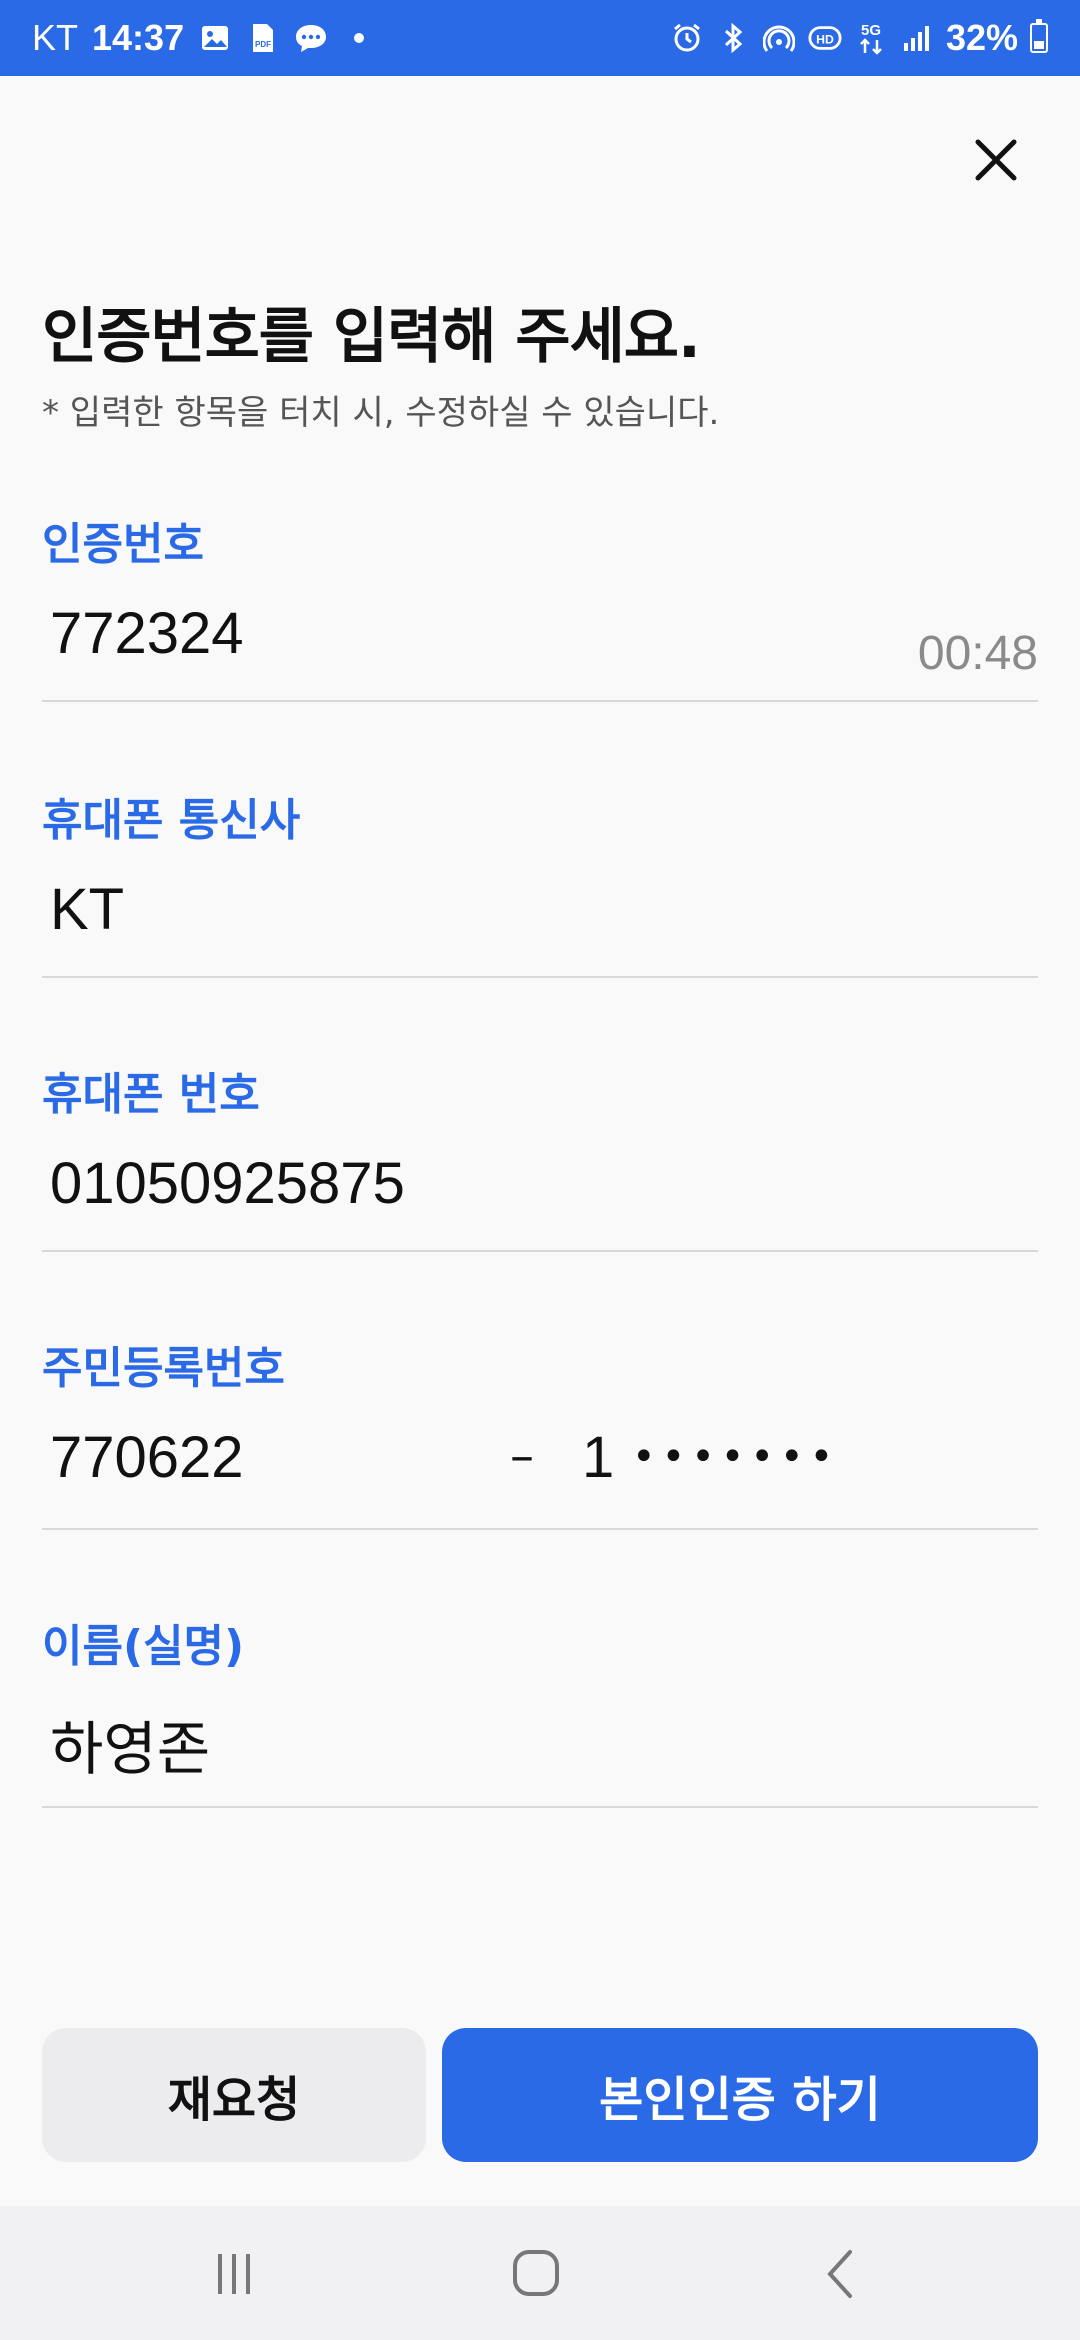  Describe the element at coordinates (733, 38) in the screenshot. I see `bluetooth-icon` at that location.